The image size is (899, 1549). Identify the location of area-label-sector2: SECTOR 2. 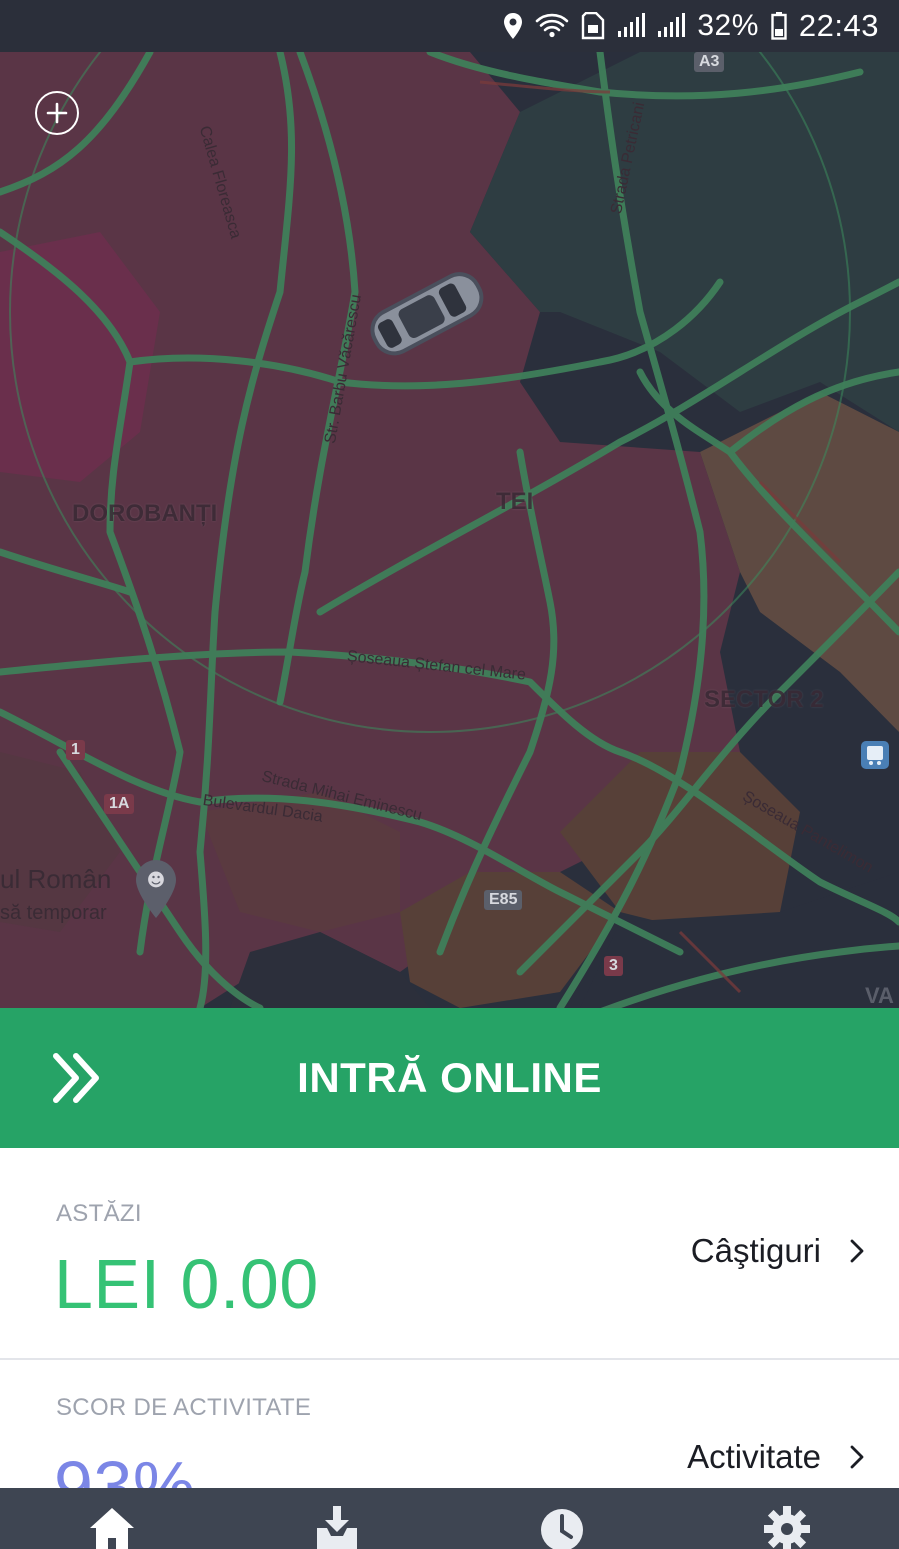
(764, 699).